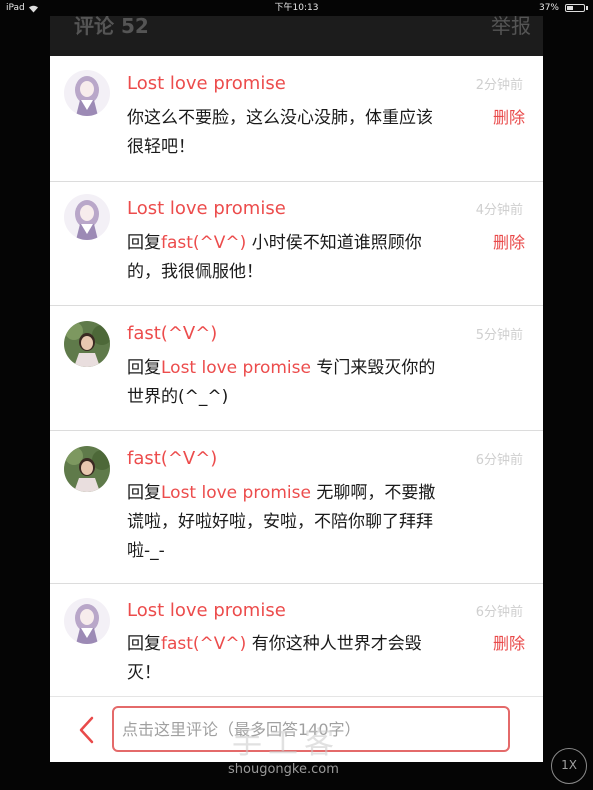 This screenshot has height=790, width=593. I want to click on comment-text: 你这么不要脸，这么没心没肺，体重应该很轻吧！, so click(282, 133).